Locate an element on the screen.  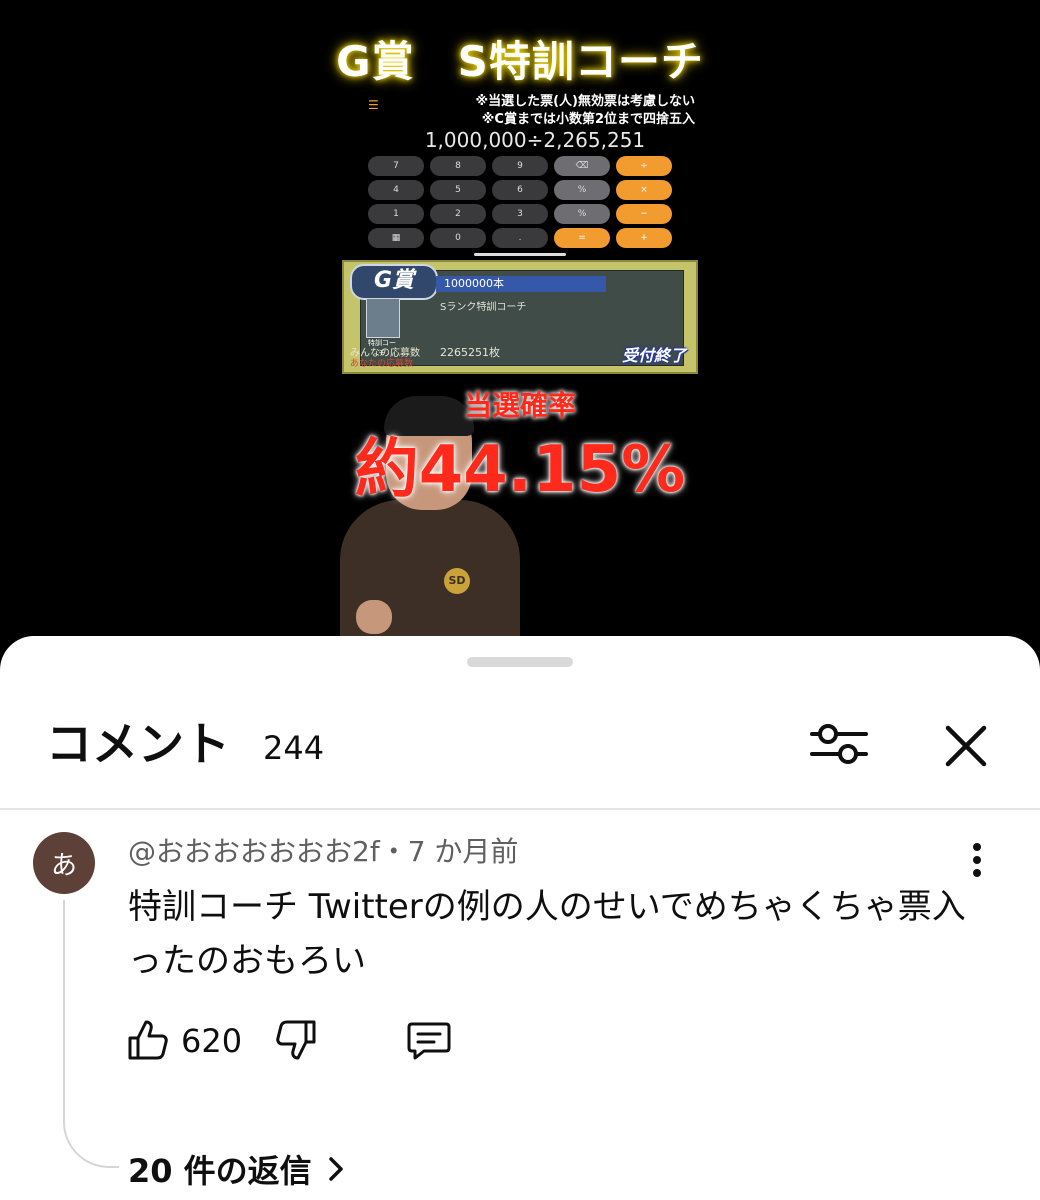
comment-meta: @おおおおおおお2f・7 か月前 is located at coordinates (323, 850).